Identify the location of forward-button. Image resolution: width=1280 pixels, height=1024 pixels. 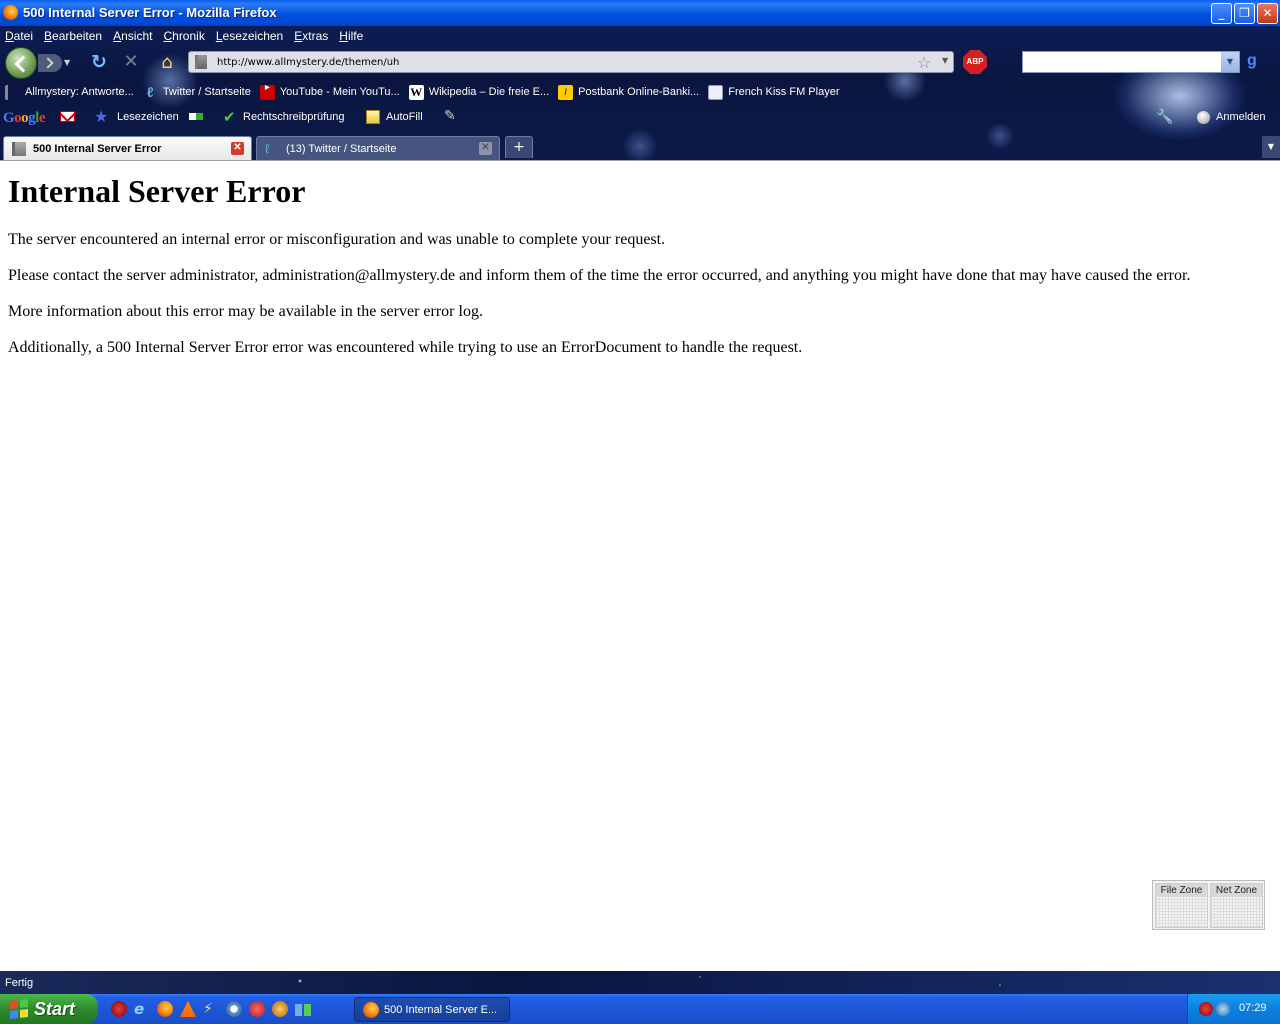
(50, 63).